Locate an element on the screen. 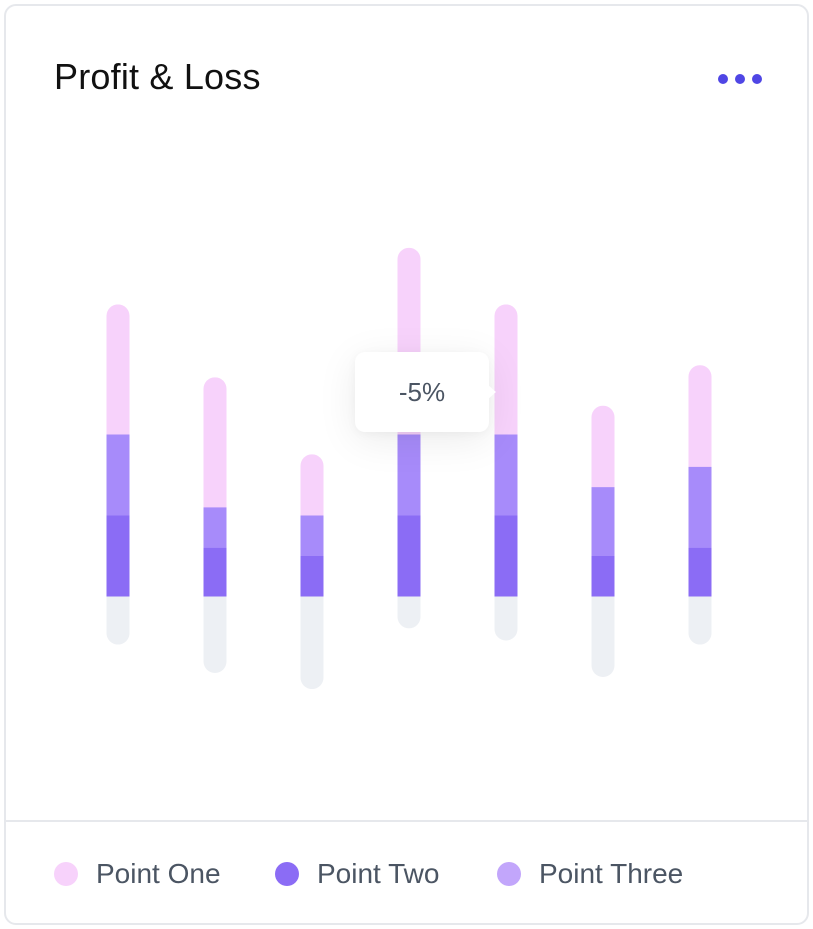 The image size is (813, 929). legend-item-point-one: Point One is located at coordinates (137, 874).